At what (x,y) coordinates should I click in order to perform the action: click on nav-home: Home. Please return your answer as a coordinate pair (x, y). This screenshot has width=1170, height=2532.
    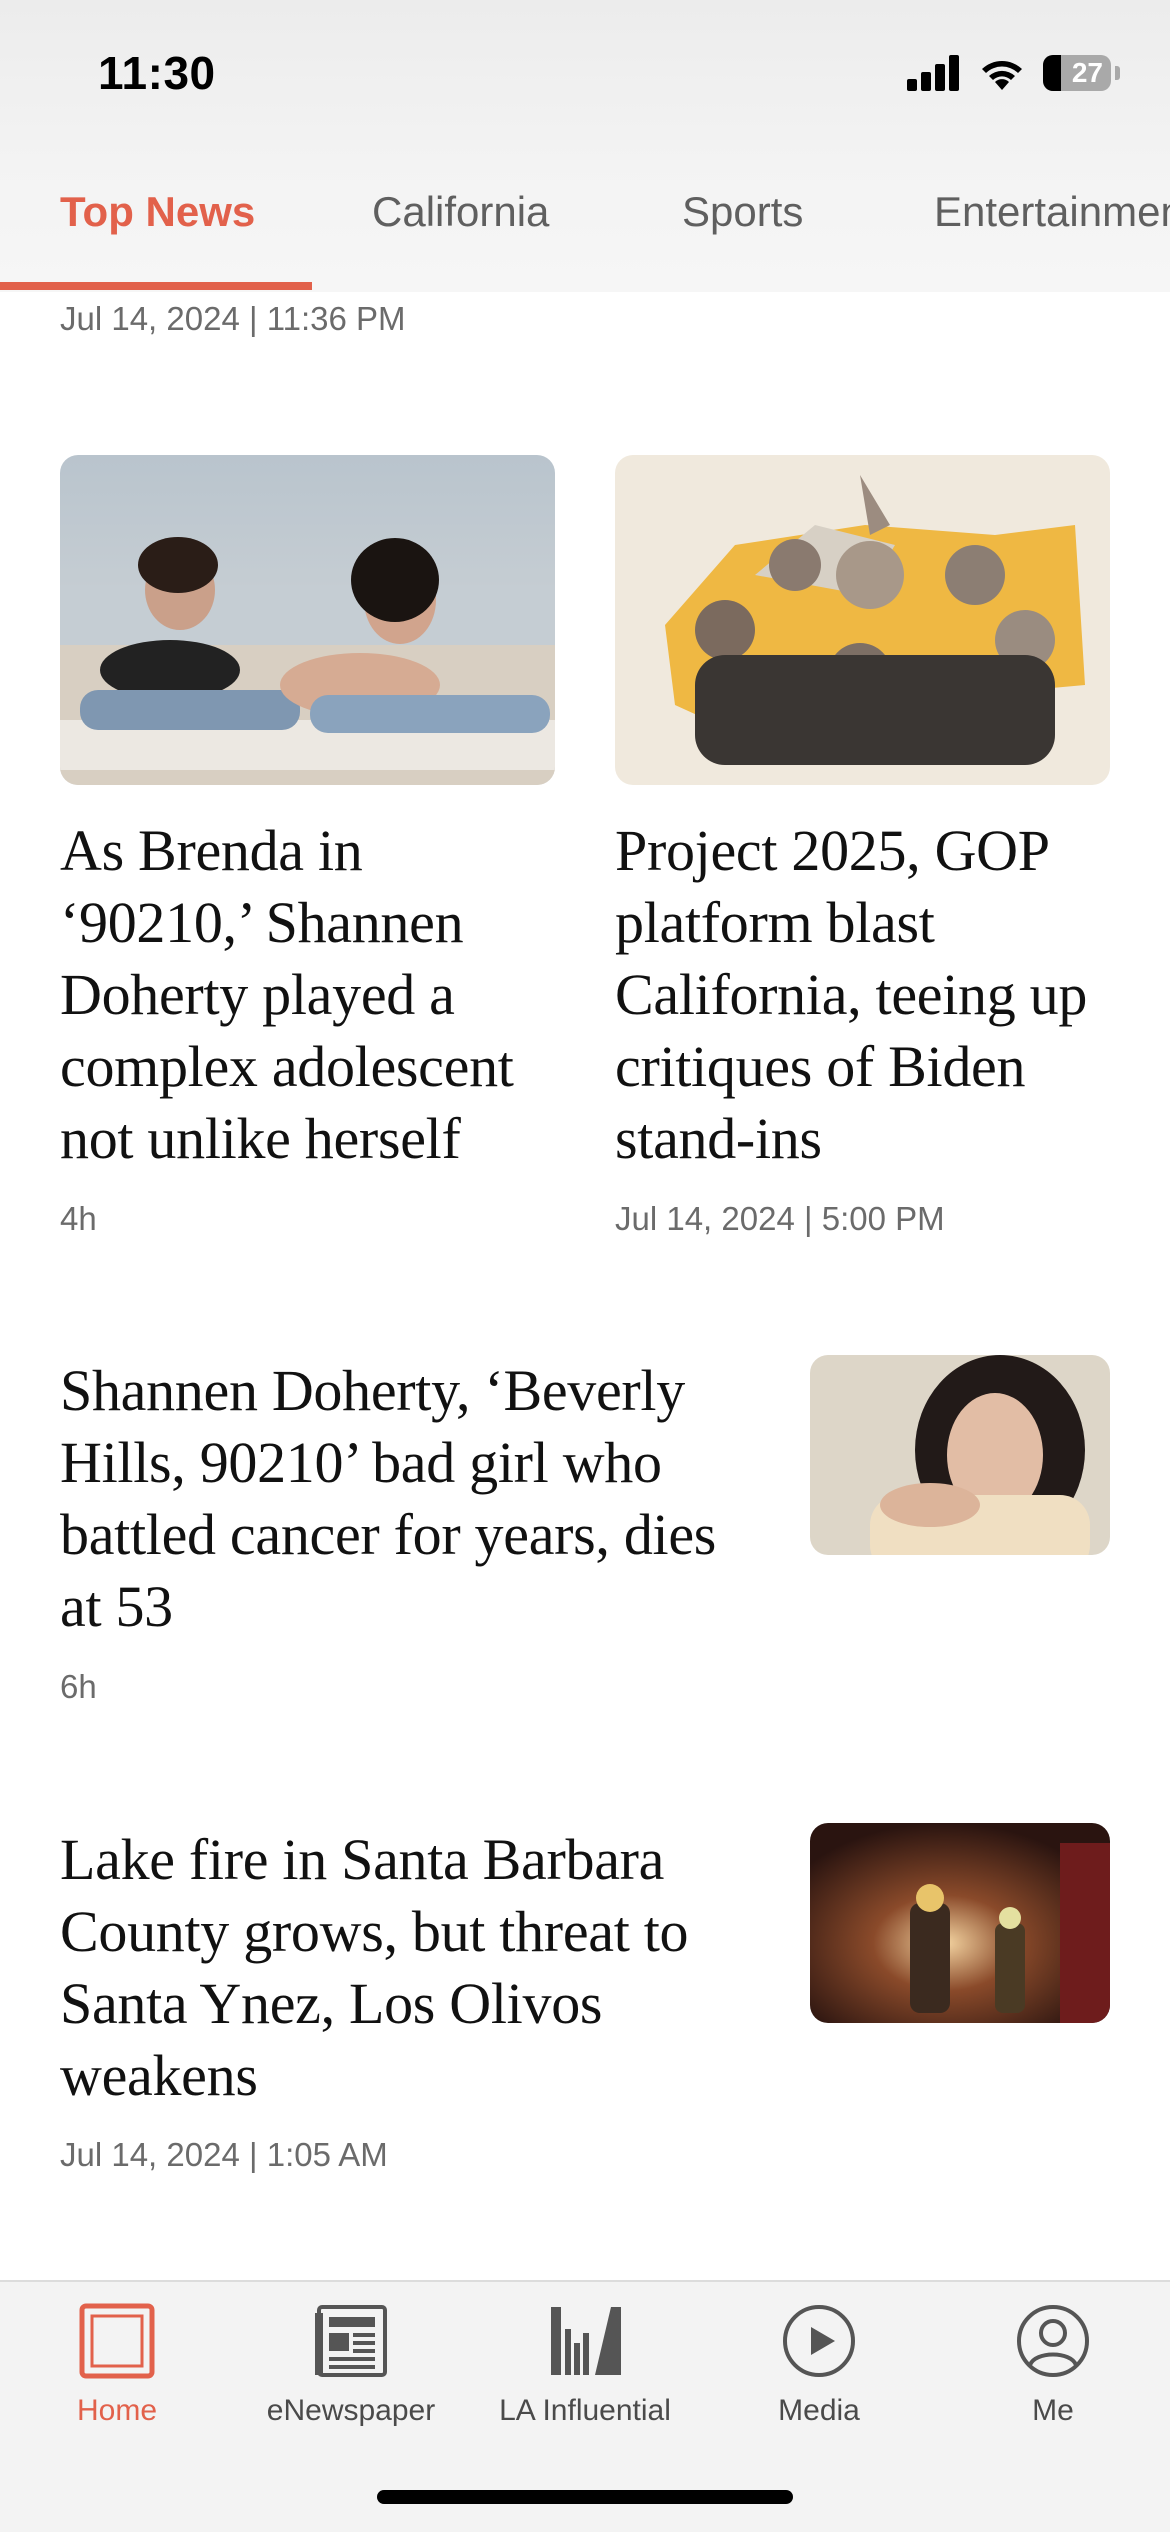
    Looking at the image, I should click on (117, 2364).